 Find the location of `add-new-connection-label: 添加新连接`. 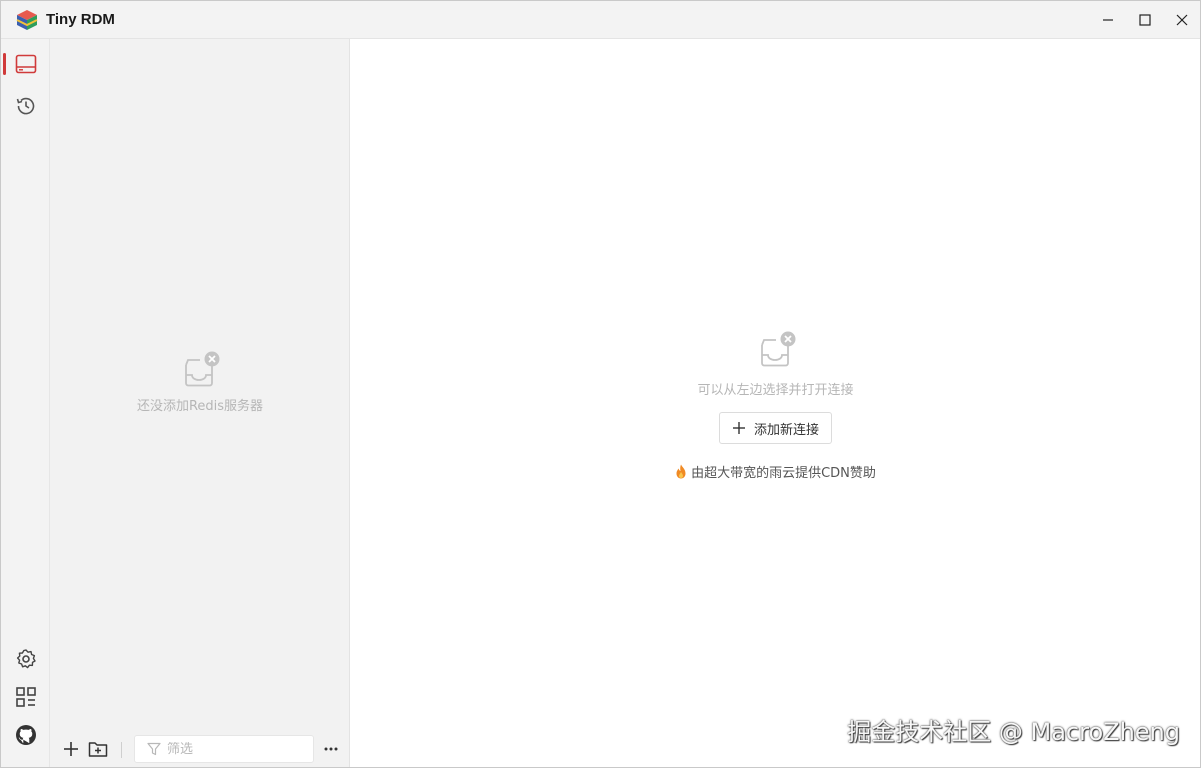

add-new-connection-label: 添加新连接 is located at coordinates (786, 430).